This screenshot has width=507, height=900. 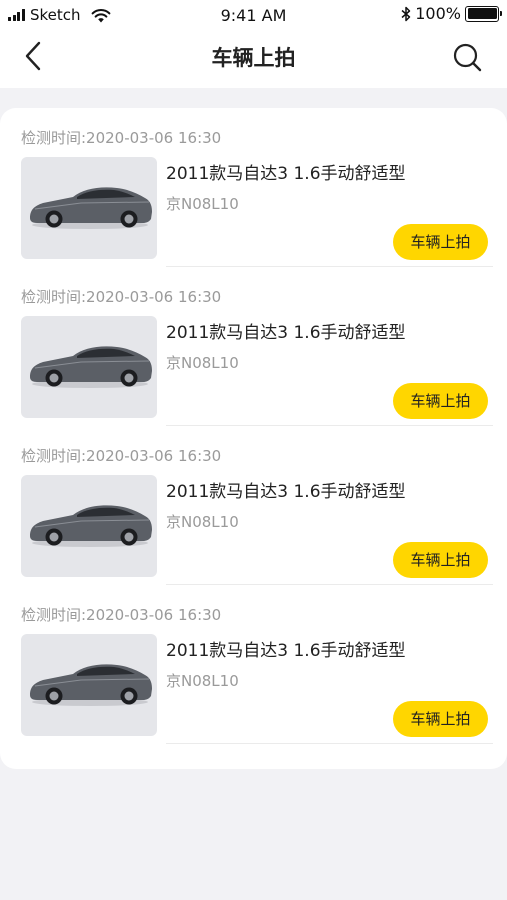 What do you see at coordinates (253, 44) in the screenshot?
I see `top-bar: Sketch 9:41 AM 100% 车辆上拍` at bounding box center [253, 44].